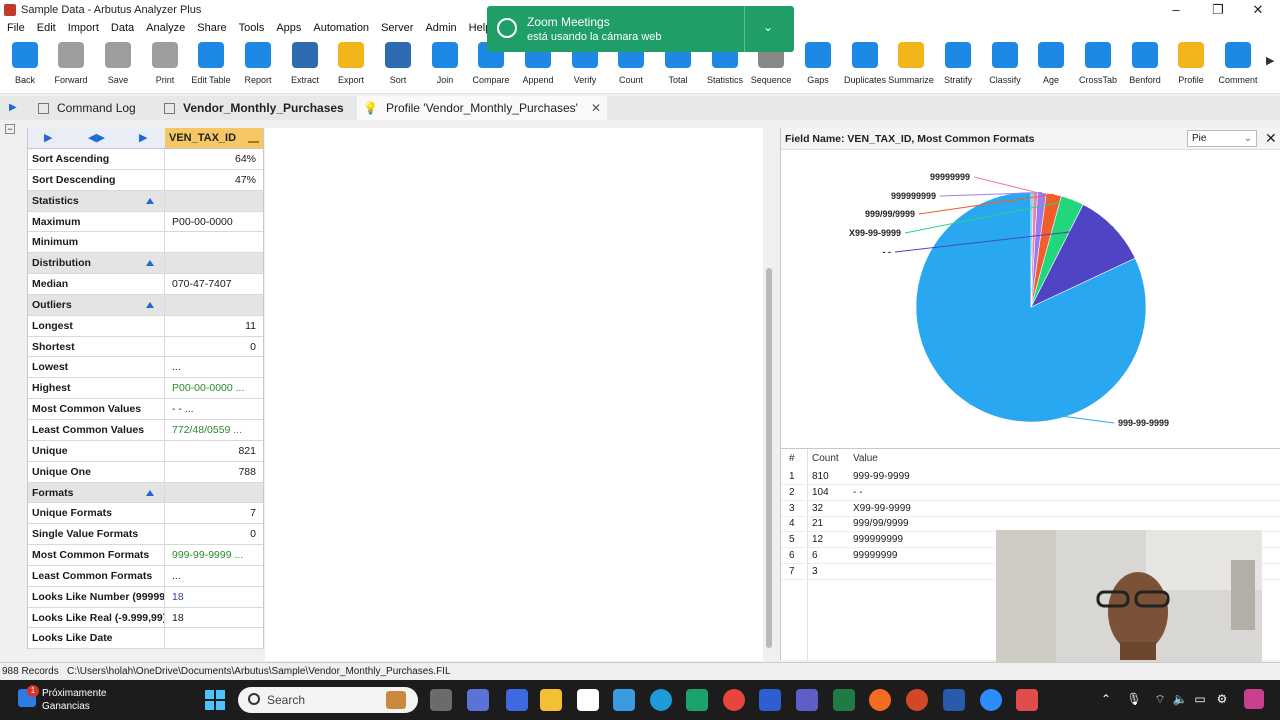 The width and height of the screenshot is (1280, 720). What do you see at coordinates (1106, 700) in the screenshot?
I see `chevron-up-icon: ⌃` at bounding box center [1106, 700].